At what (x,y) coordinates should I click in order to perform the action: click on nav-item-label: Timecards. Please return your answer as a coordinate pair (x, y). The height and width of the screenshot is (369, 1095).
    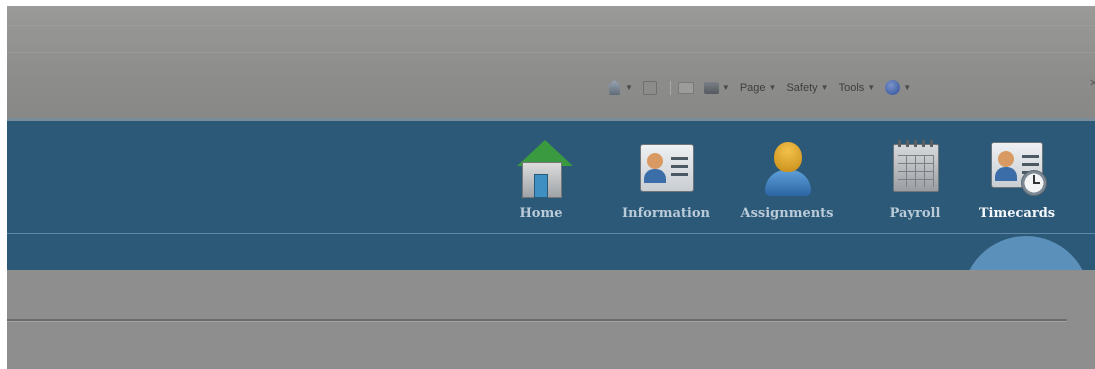
    Looking at the image, I should click on (1017, 213).